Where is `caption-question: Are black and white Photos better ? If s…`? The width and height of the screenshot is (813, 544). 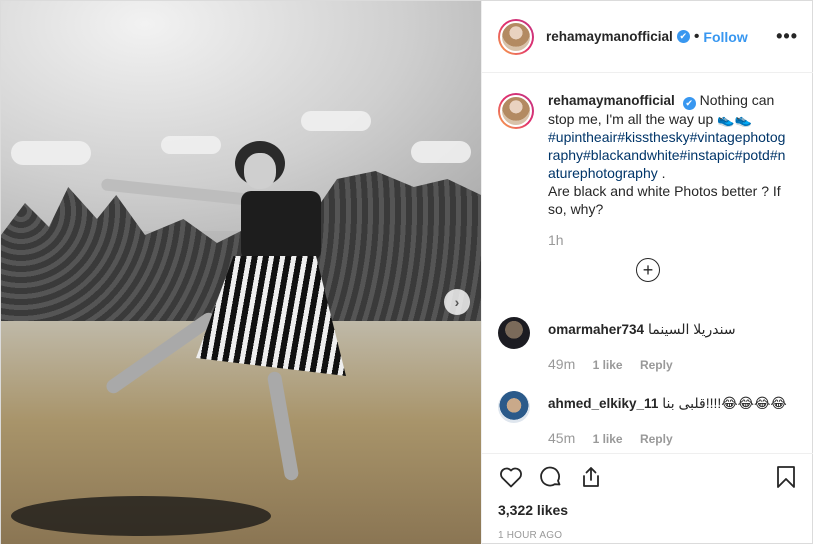 caption-question: Are black and white Photos better ? If s… is located at coordinates (664, 200).